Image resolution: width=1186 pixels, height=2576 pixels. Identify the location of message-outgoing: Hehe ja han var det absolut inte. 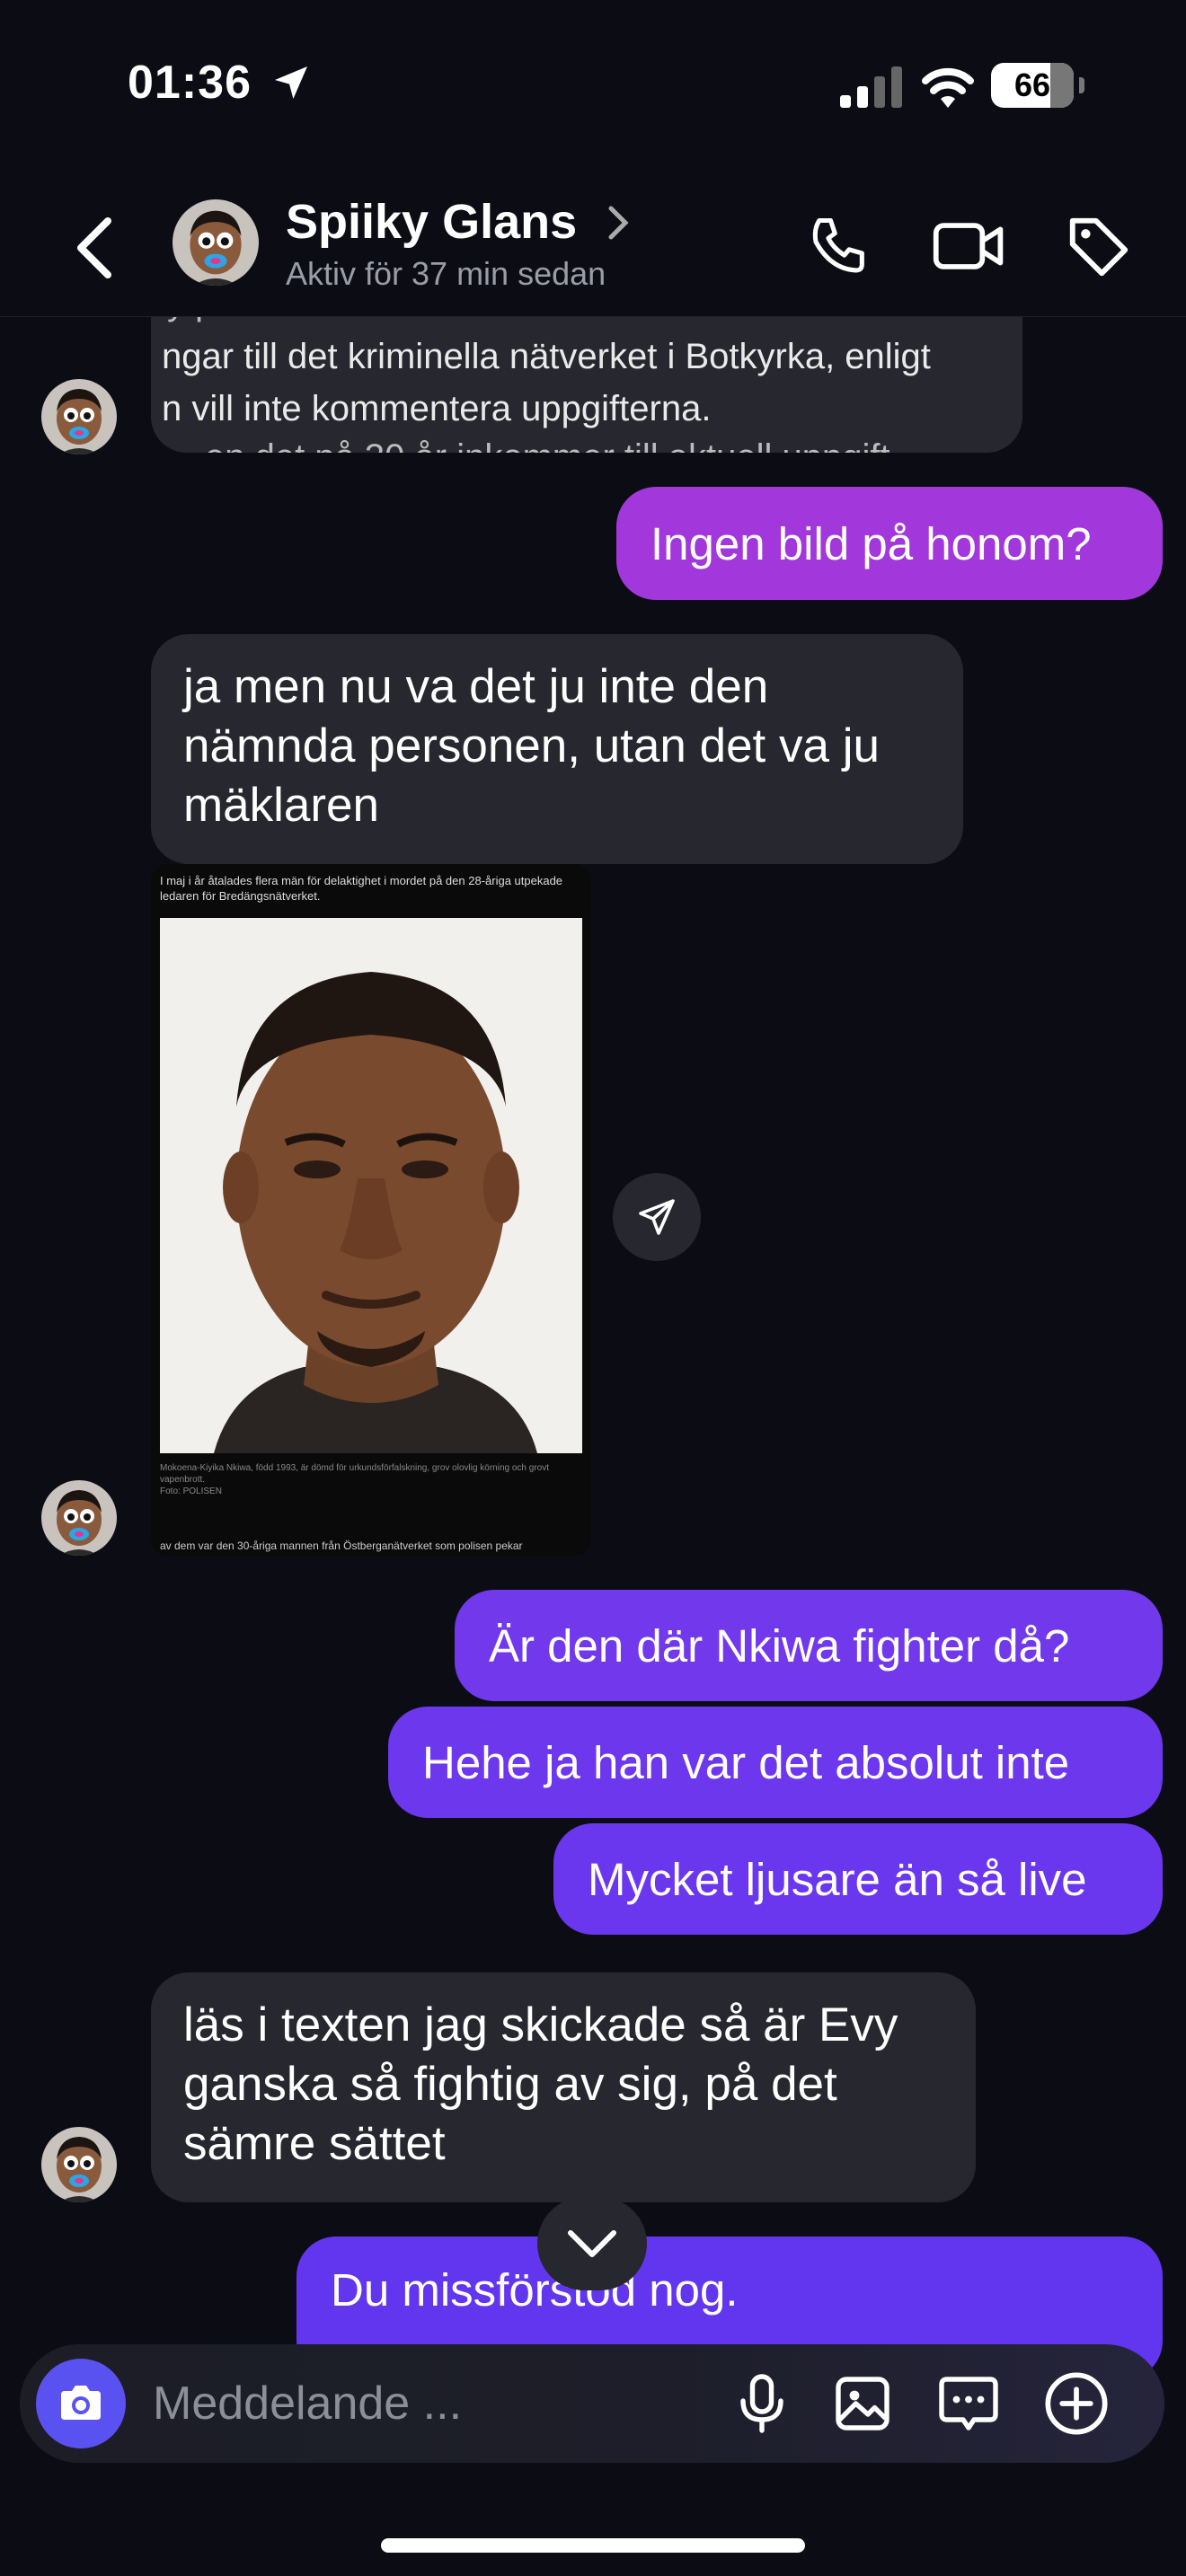
(775, 1762).